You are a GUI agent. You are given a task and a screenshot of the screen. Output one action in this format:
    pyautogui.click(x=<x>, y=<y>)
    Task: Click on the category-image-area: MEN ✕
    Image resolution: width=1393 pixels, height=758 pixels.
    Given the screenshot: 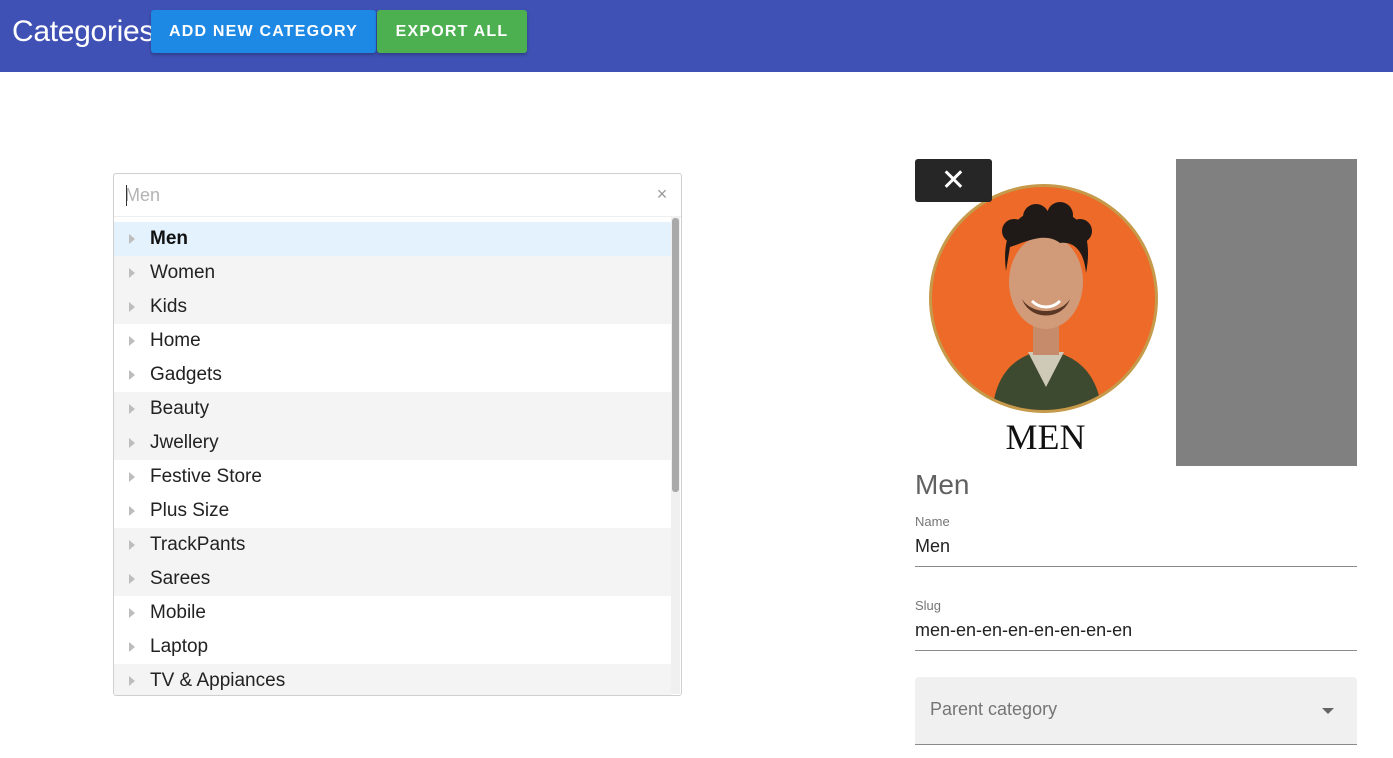 What is the action you would take?
    pyautogui.click(x=1136, y=312)
    